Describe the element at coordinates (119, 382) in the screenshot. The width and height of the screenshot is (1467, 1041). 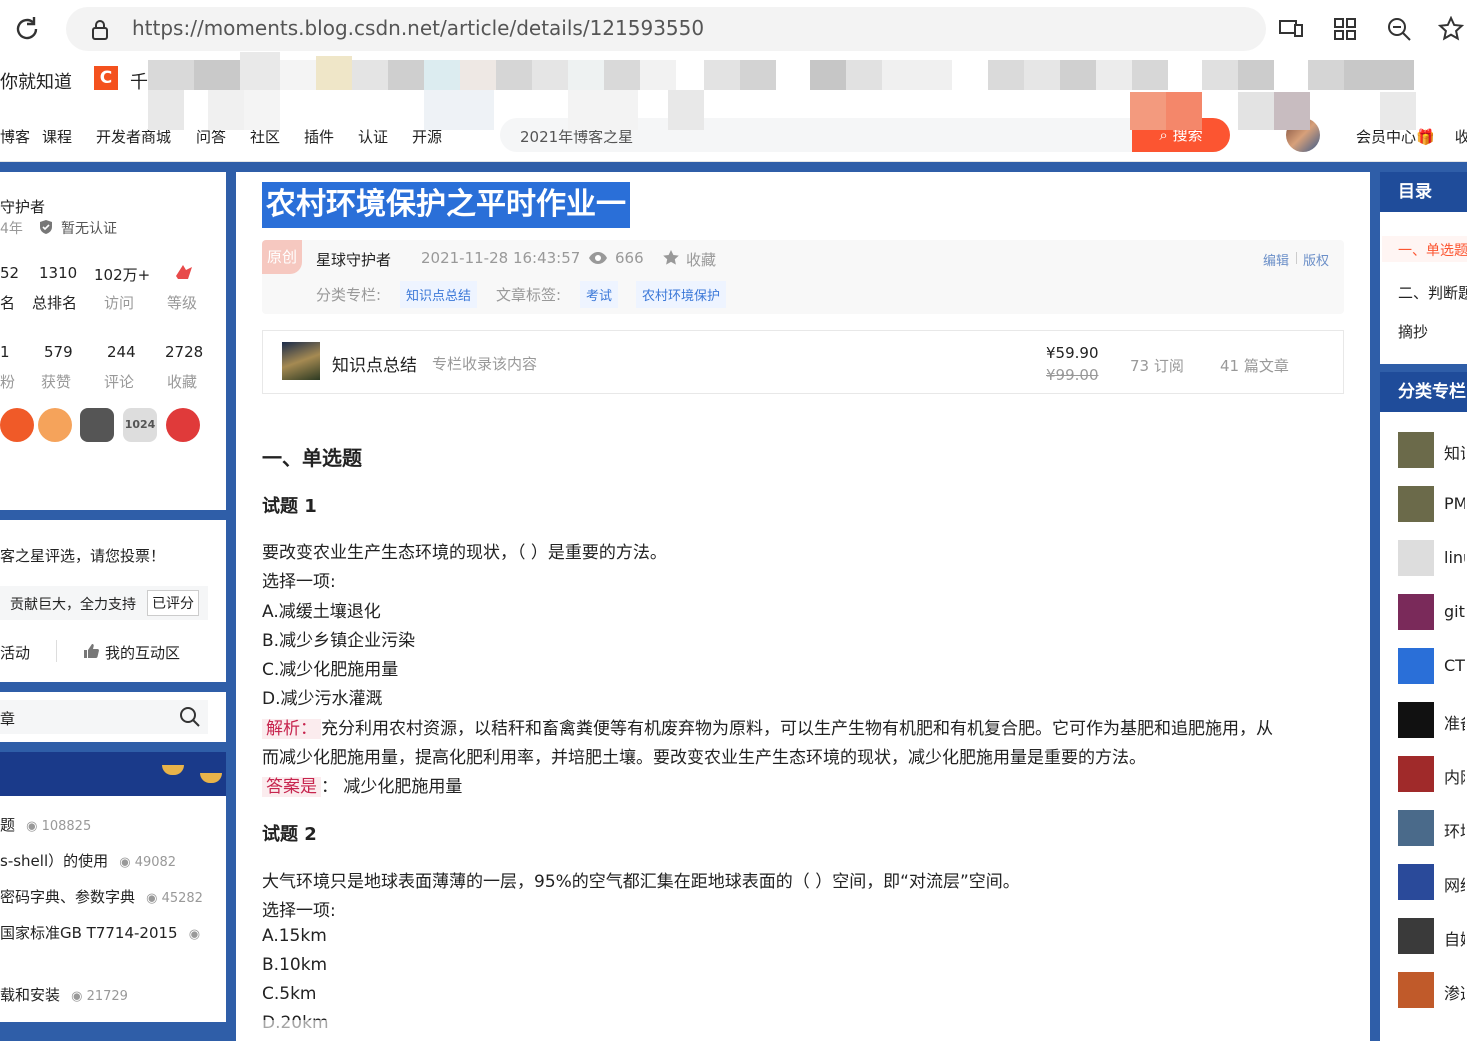
I see `stat-label: 评论` at that location.